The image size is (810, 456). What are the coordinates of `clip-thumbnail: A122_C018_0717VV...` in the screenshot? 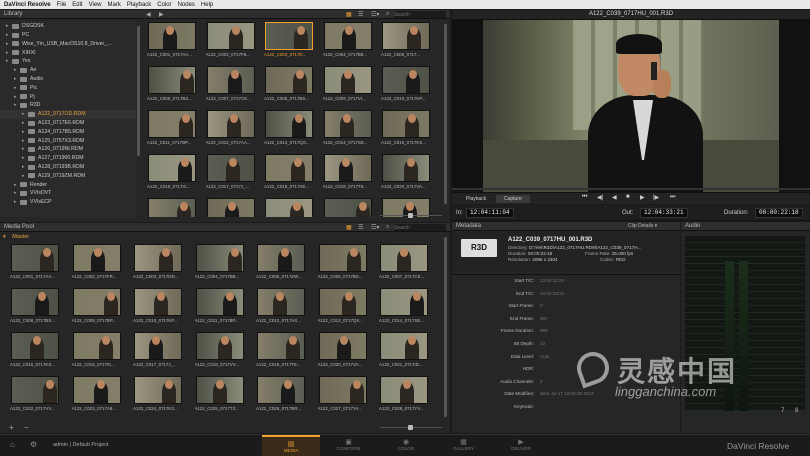 It's located at (220, 352).